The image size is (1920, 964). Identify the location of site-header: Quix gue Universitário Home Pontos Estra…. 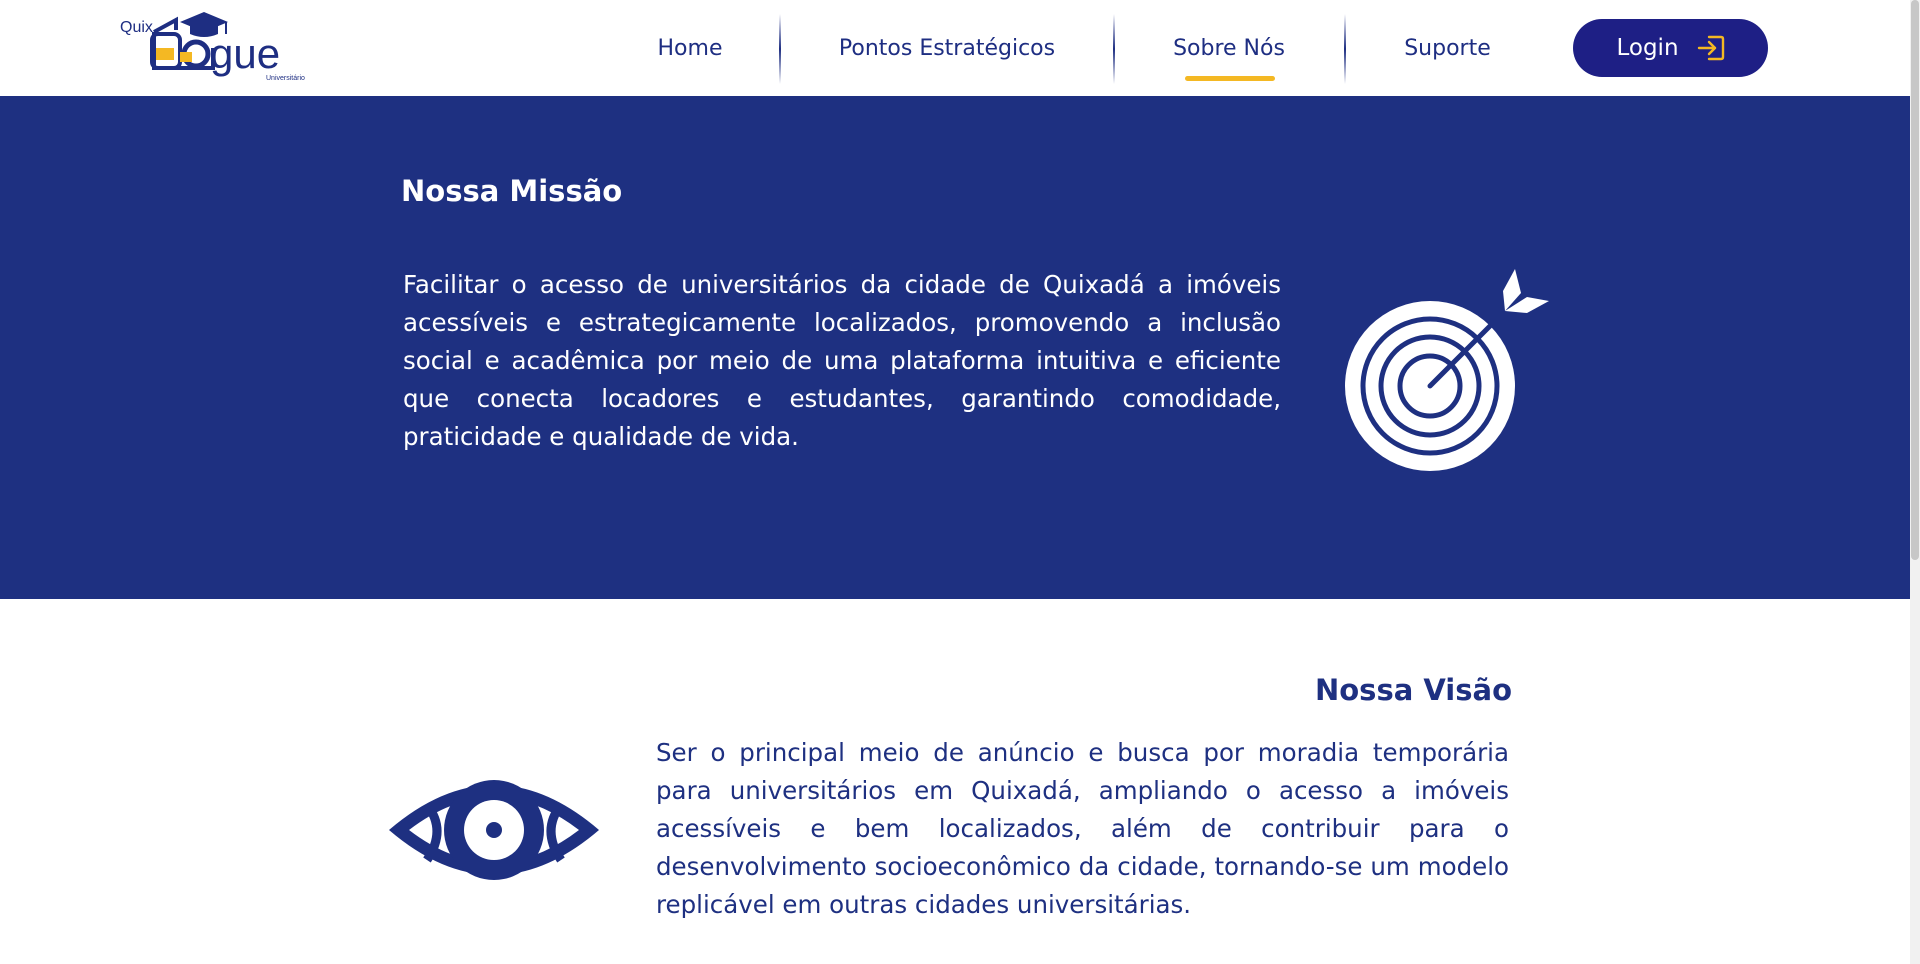
(955, 48).